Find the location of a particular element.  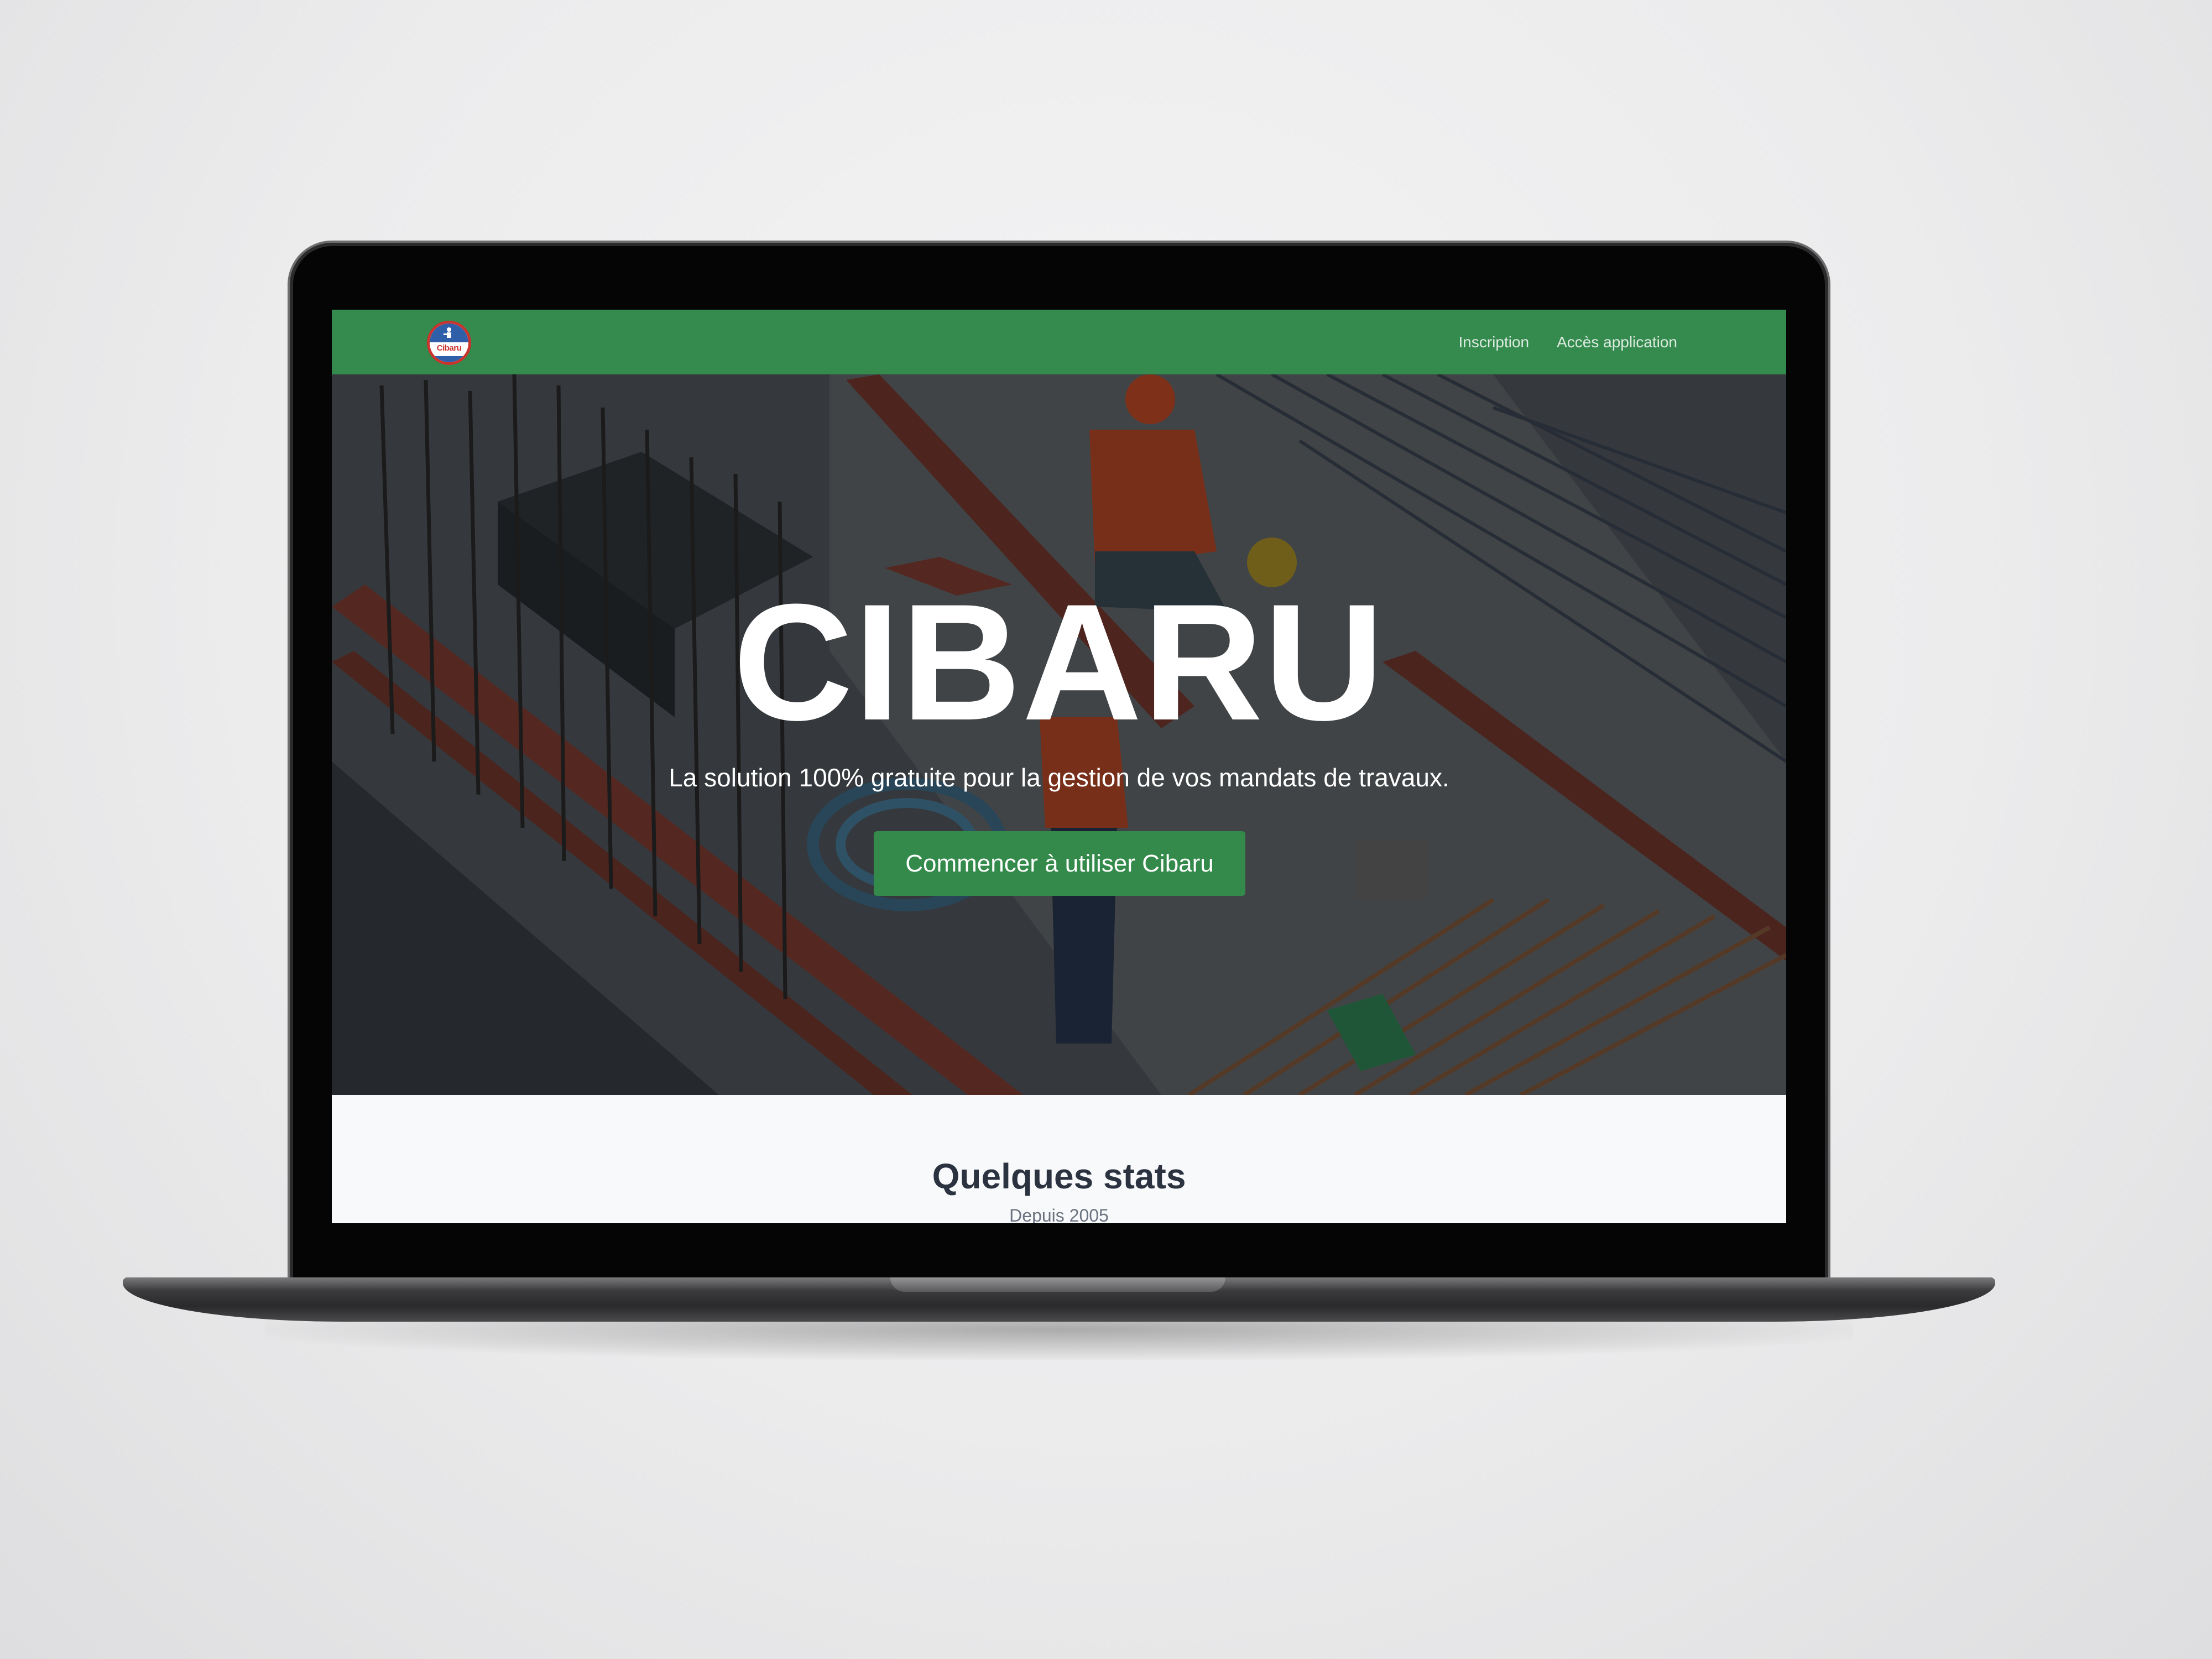

laptop-shadow is located at coordinates (1059, 1338).